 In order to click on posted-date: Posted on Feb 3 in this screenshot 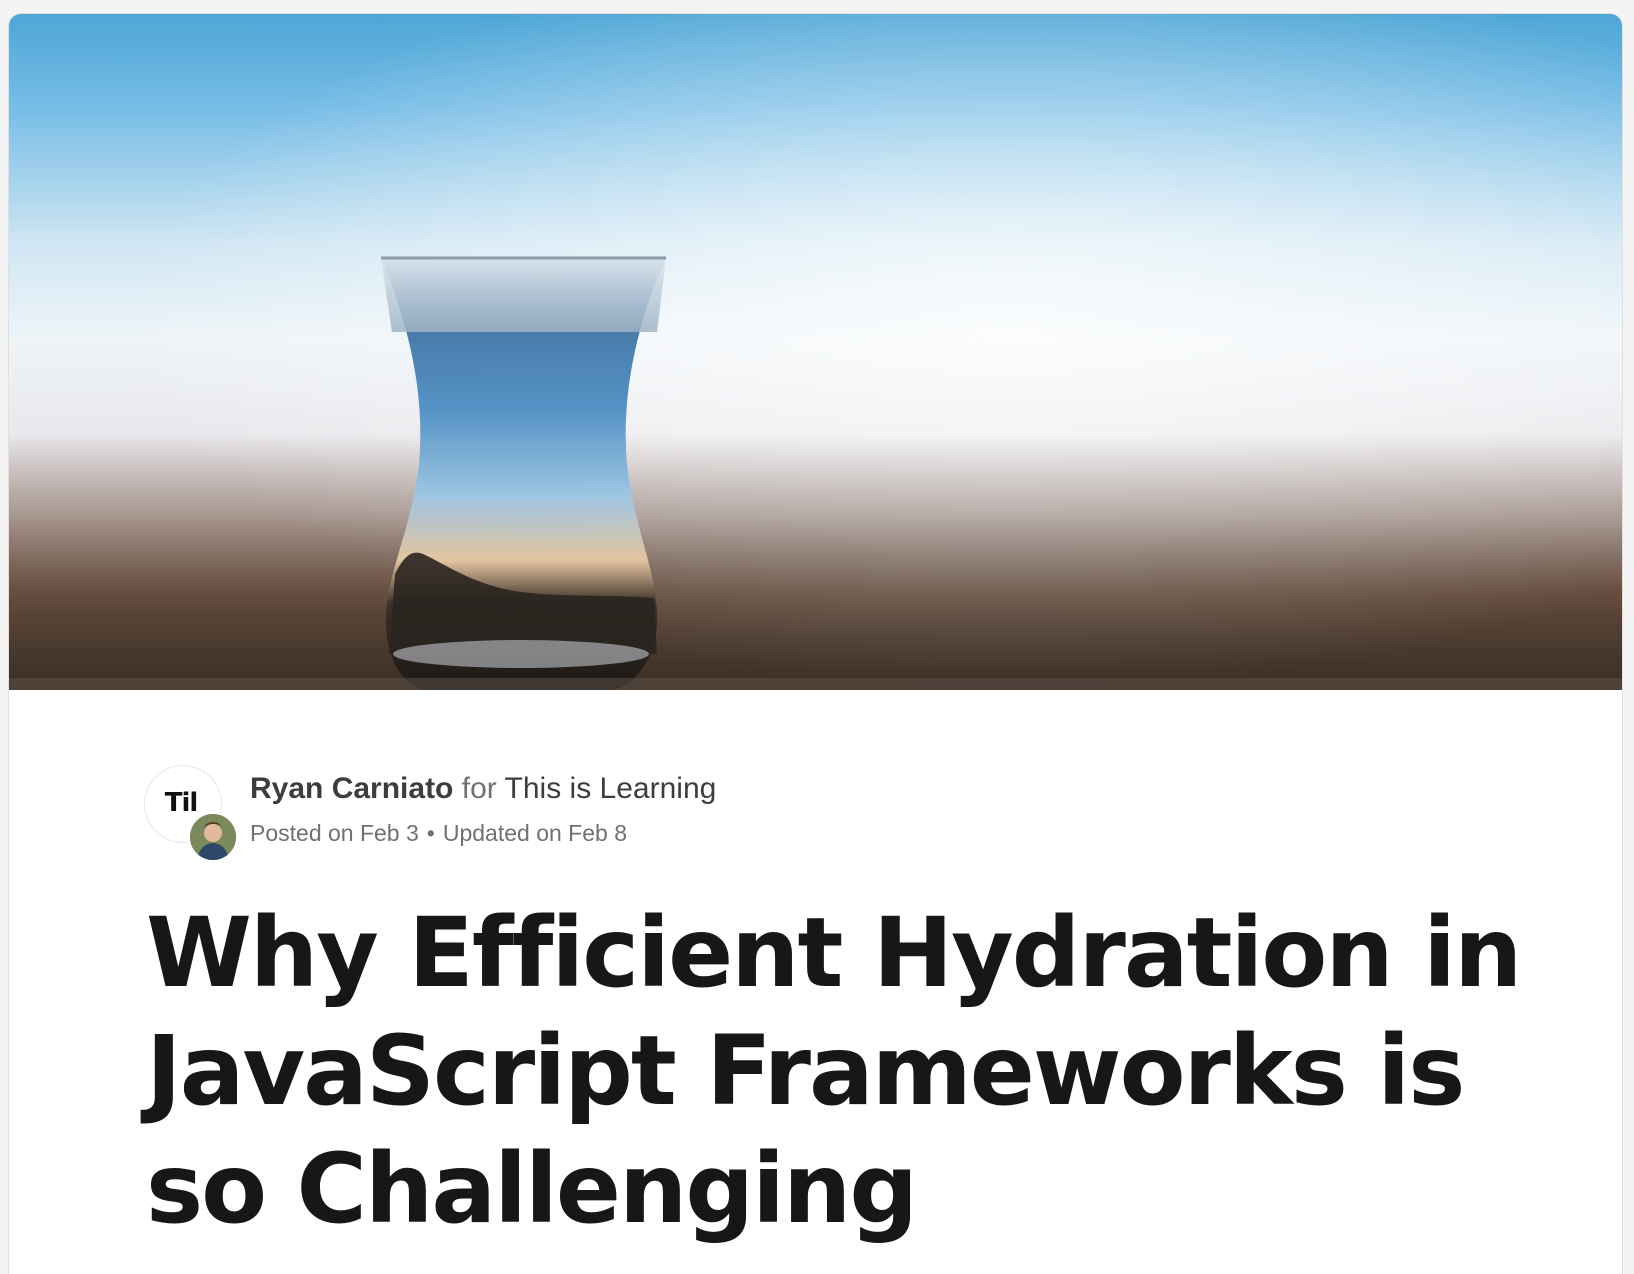, I will do `click(334, 833)`.